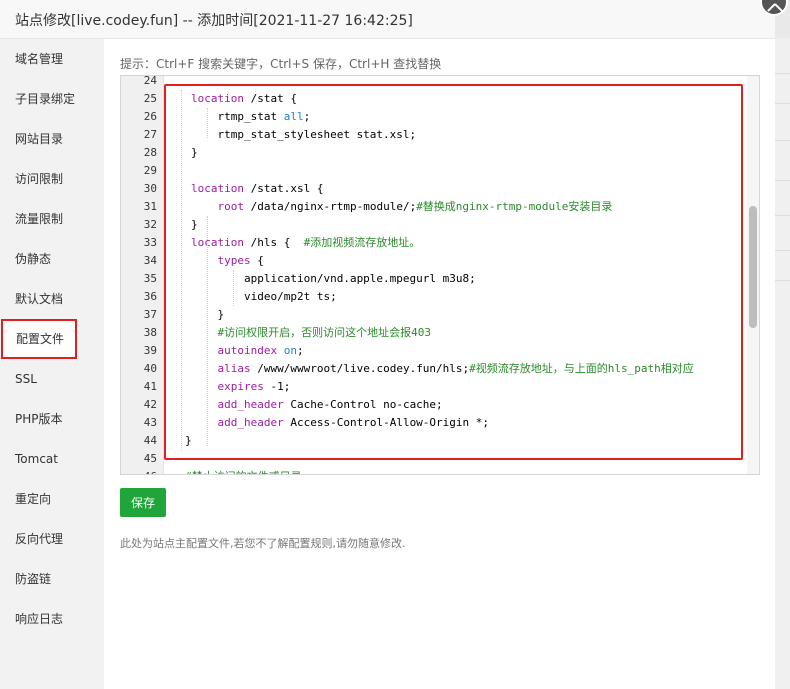 This screenshot has height=689, width=790. I want to click on line-number: 36, so click(150, 296).